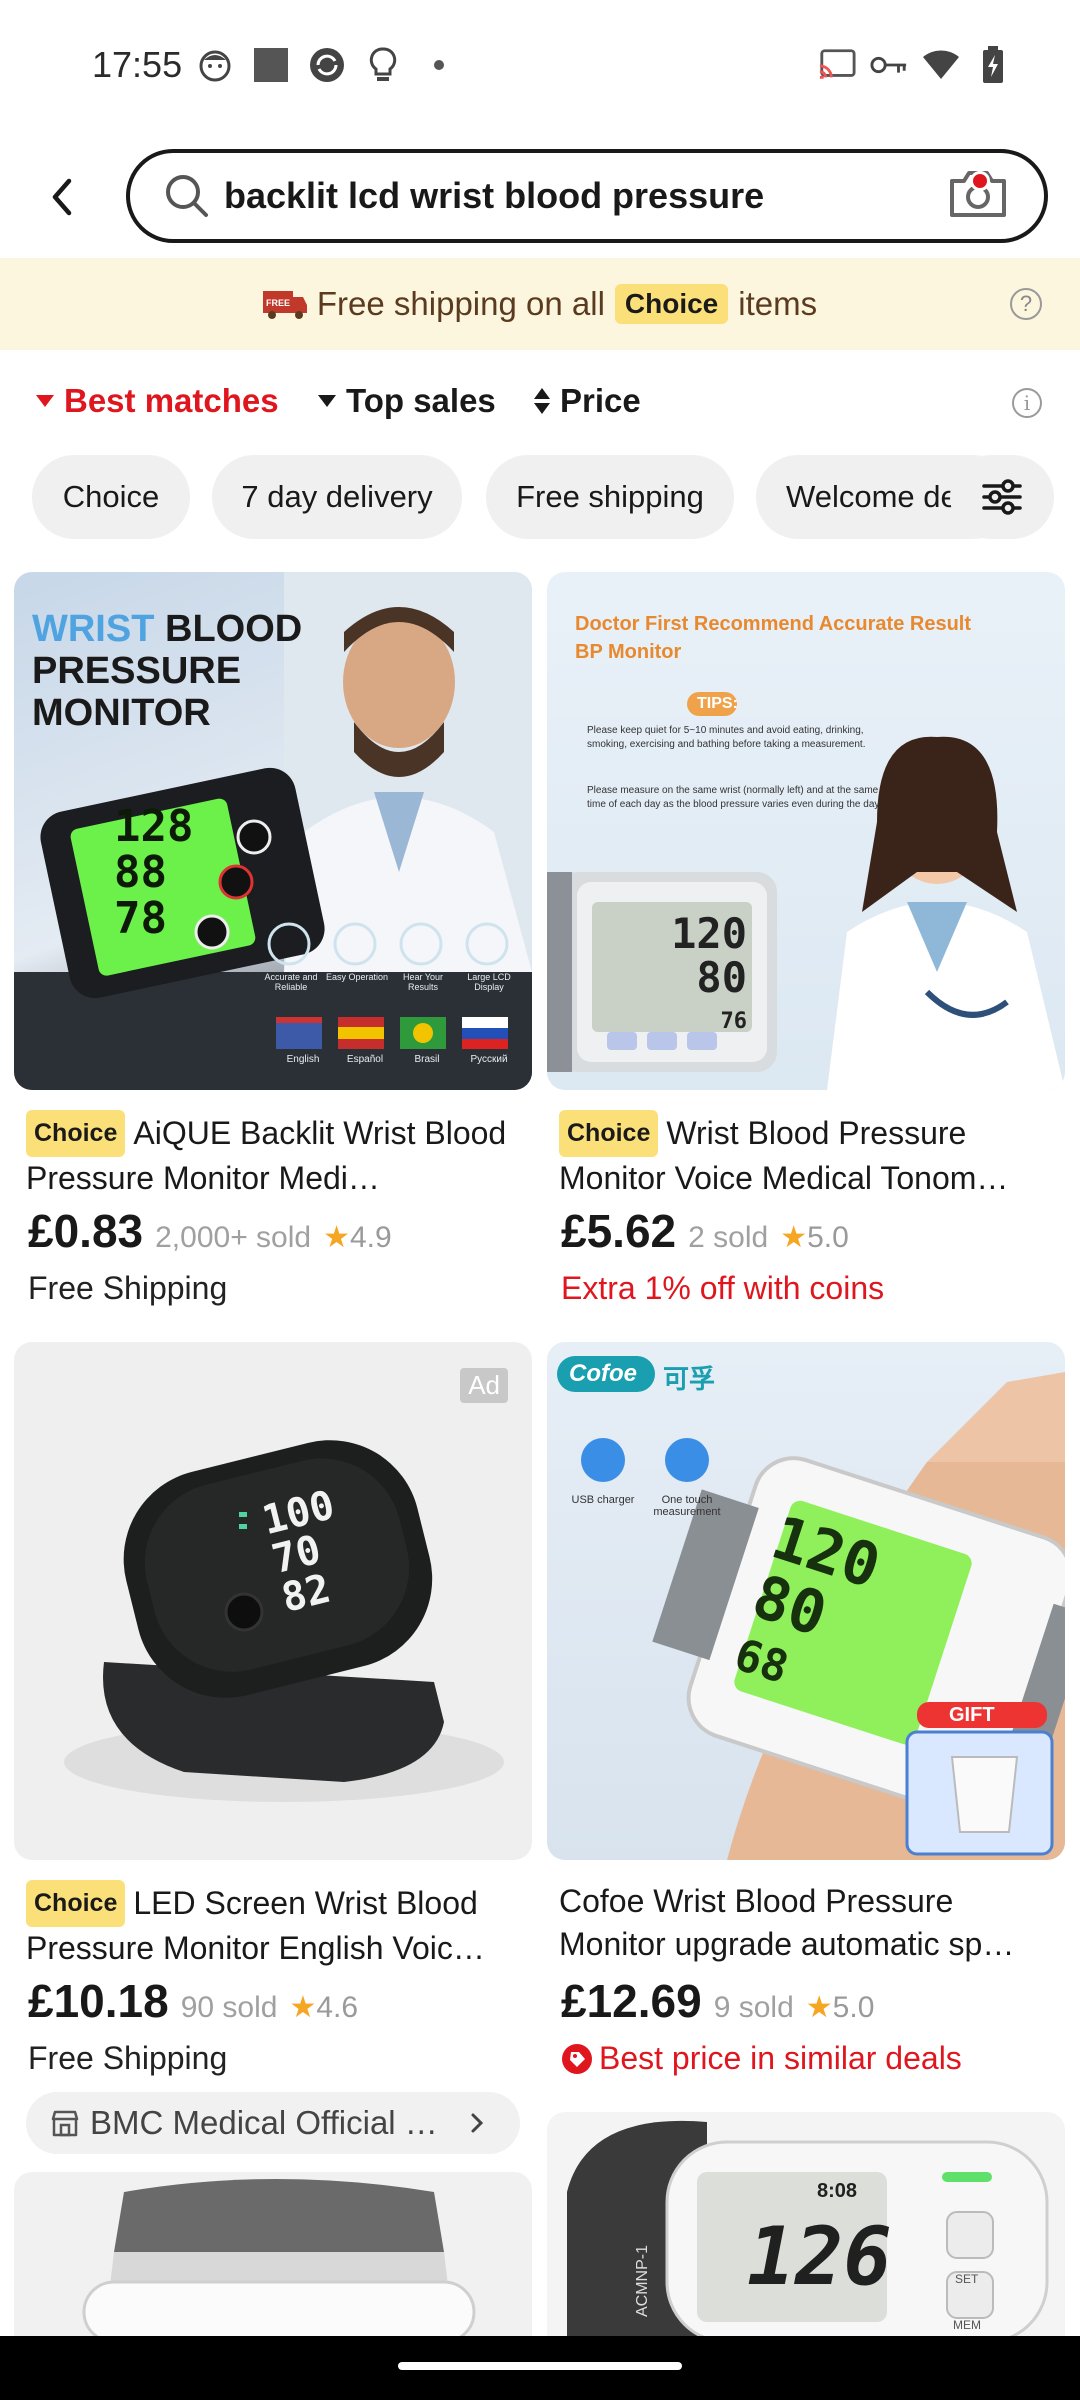  What do you see at coordinates (967, 2279) in the screenshot?
I see `set-label: SET` at bounding box center [967, 2279].